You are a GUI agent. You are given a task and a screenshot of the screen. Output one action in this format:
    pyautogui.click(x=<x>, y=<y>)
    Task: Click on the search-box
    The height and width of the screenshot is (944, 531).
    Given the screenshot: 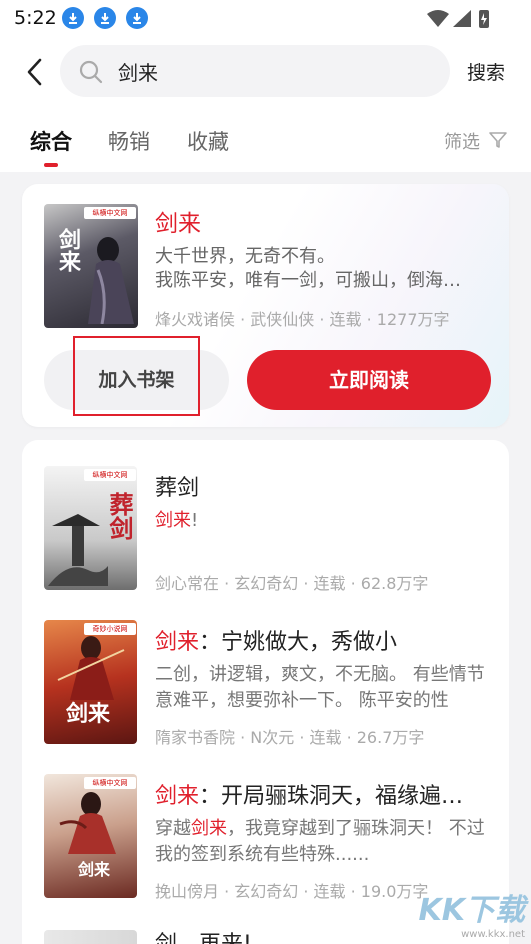 What is the action you would take?
    pyautogui.click(x=255, y=71)
    